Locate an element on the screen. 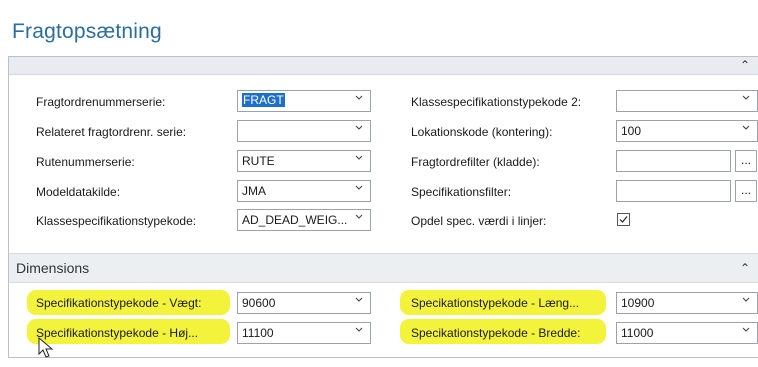  rutenummerserie-select: RUTE is located at coordinates (304, 161).